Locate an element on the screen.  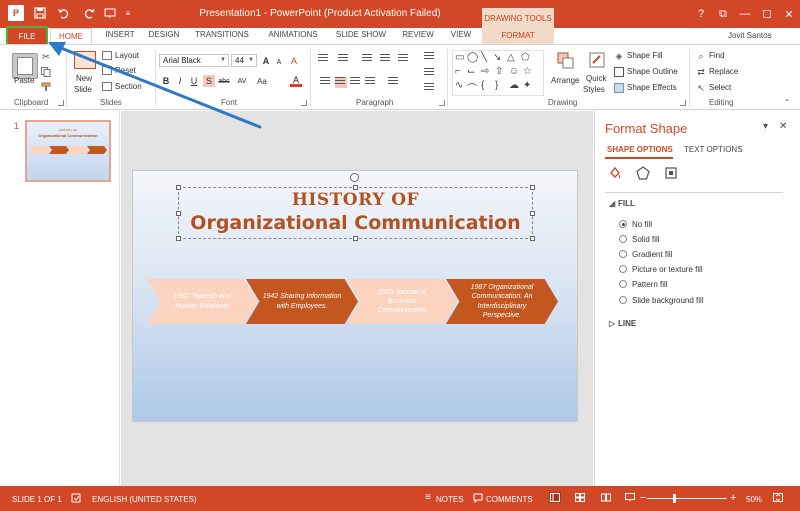
shape-outline-button: Shape Outline is located at coordinates (652, 71).